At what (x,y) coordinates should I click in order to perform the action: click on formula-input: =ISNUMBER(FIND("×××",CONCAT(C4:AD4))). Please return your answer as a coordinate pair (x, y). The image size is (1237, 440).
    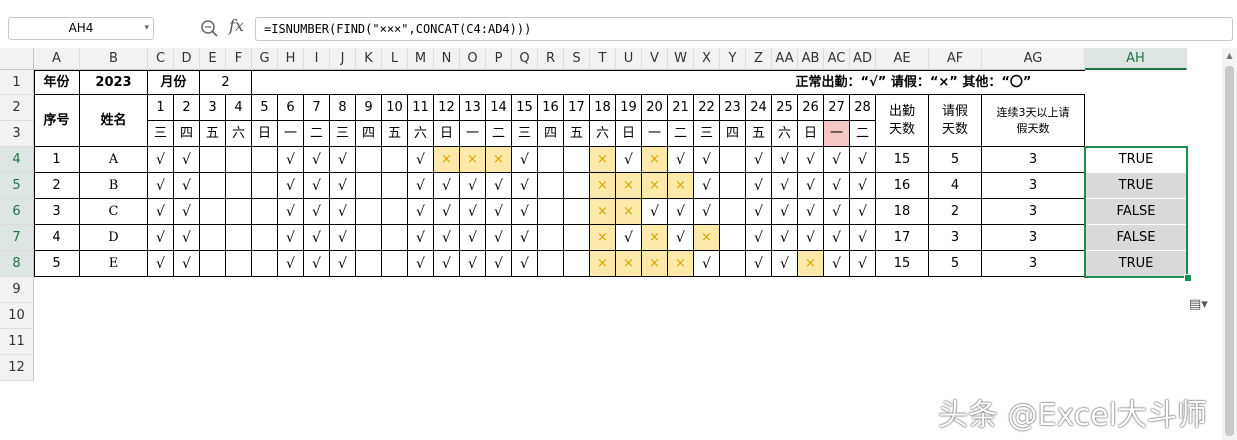
    Looking at the image, I should click on (744, 29).